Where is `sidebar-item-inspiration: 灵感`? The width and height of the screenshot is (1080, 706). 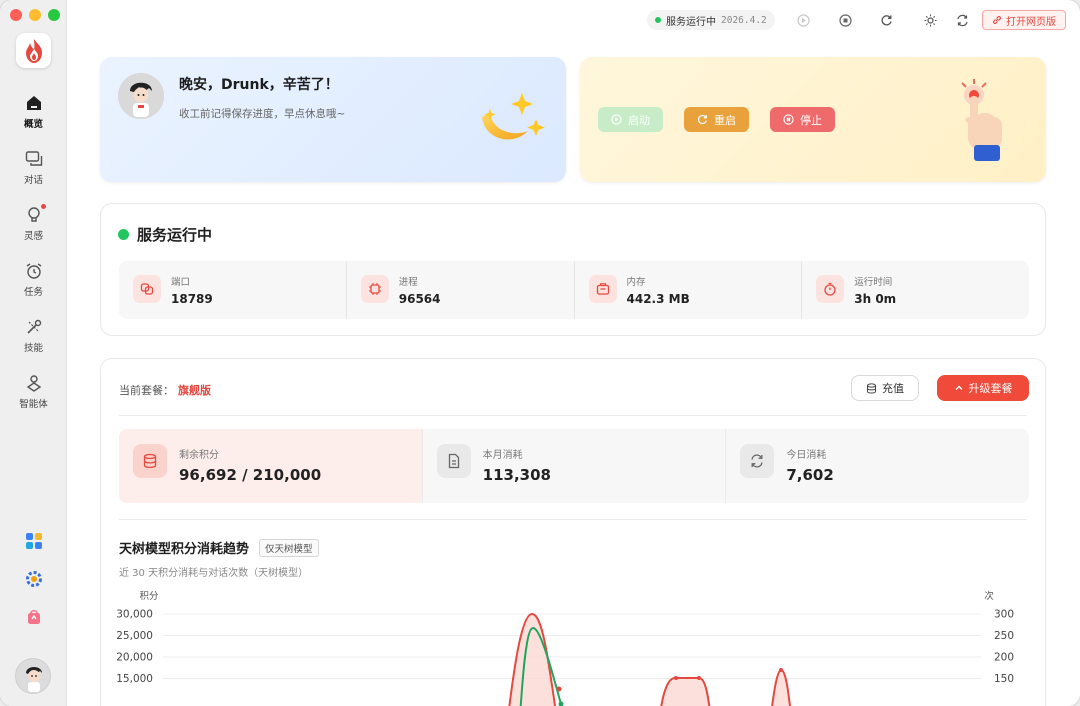 sidebar-item-inspiration: 灵感 is located at coordinates (33, 223).